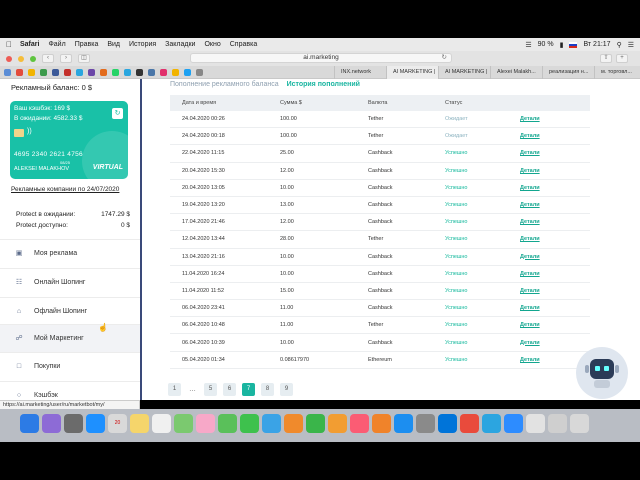  I want to click on sidebar-item-my-marketing: ☍ Мой Маркетинг, so click(70, 338).